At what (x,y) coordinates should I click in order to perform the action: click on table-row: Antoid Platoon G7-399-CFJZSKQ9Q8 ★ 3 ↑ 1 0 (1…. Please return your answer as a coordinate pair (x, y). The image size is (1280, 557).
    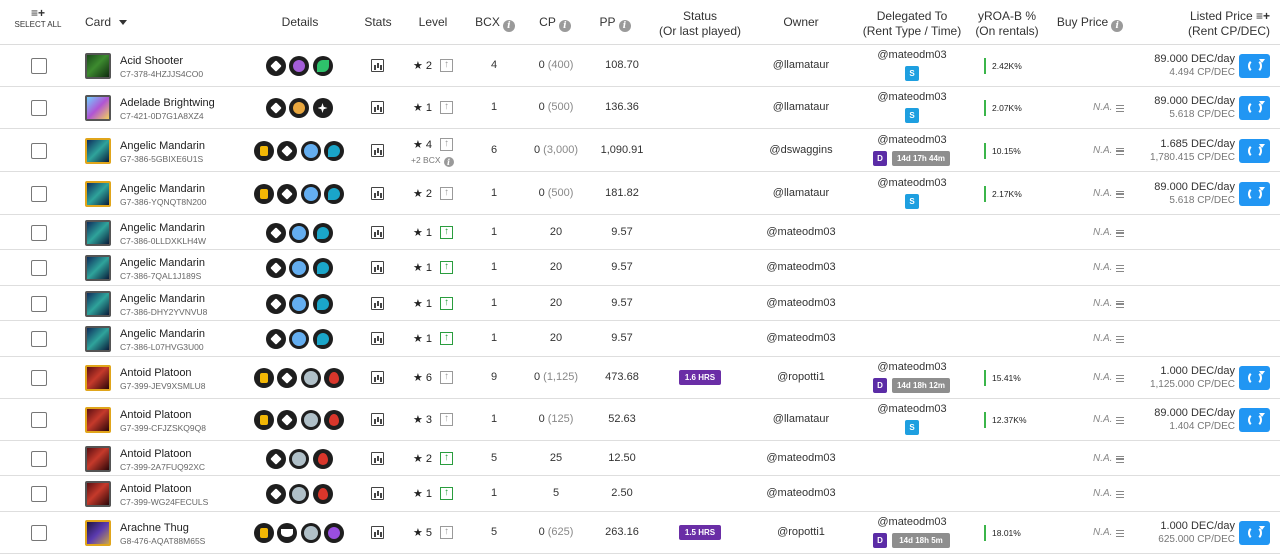
    Looking at the image, I should click on (640, 420).